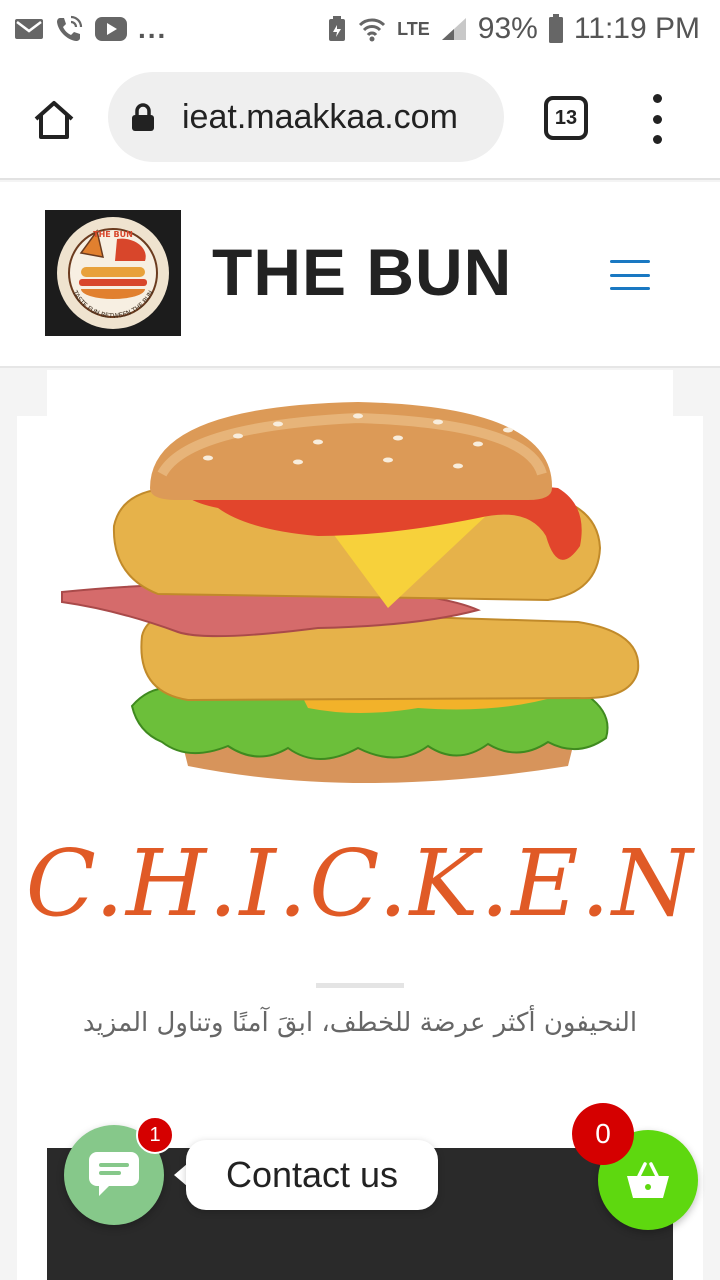  What do you see at coordinates (566, 118) in the screenshot?
I see `tab-switcher-button: 13` at bounding box center [566, 118].